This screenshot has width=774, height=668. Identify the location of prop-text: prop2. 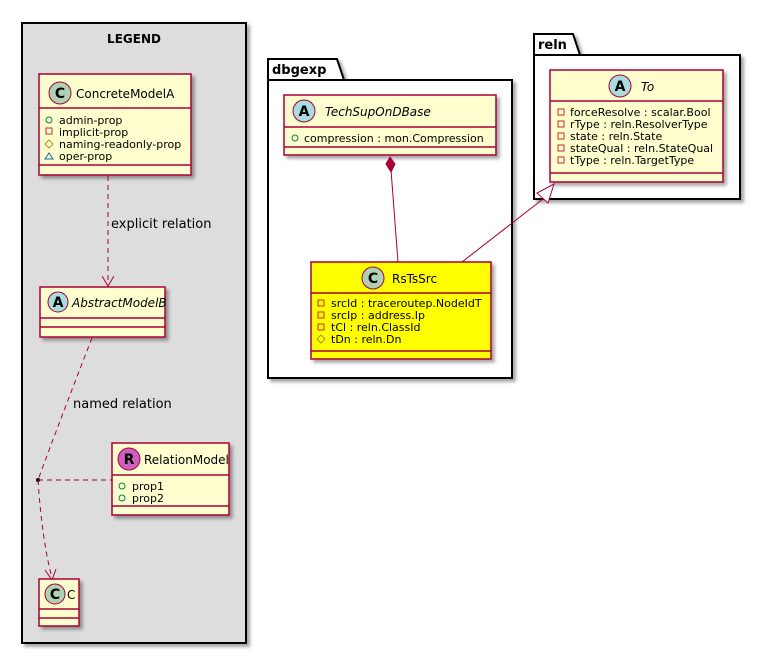
(148, 498).